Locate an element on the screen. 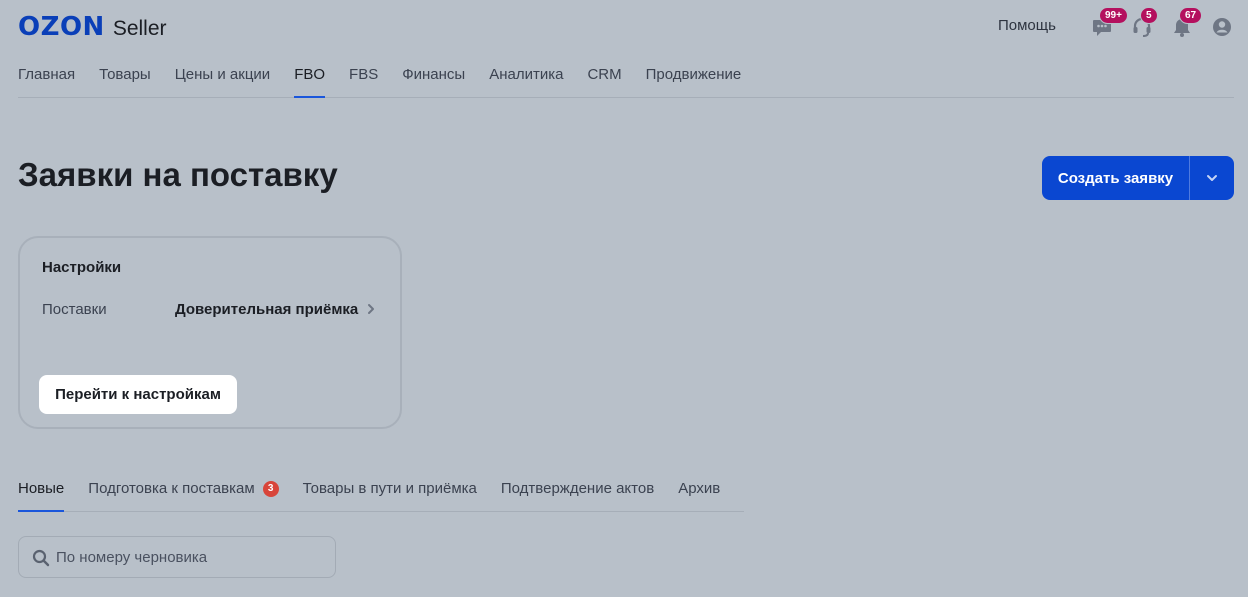 Image resolution: width=1248 pixels, height=597 pixels. tab-preparation: Подготовка к поставкам 3 is located at coordinates (183, 495).